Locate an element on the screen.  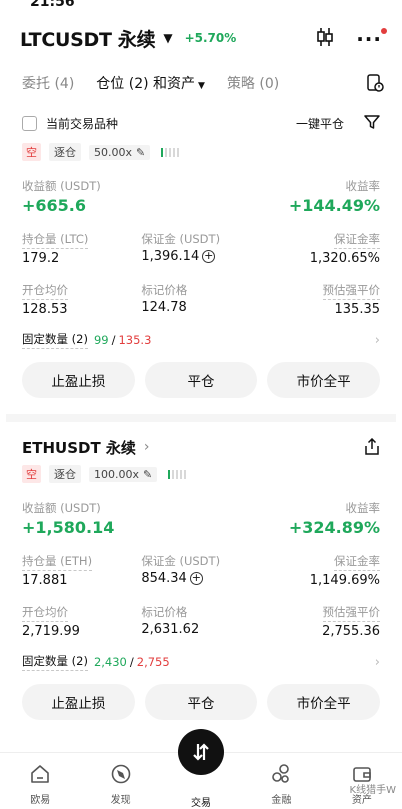
filter-icon is located at coordinates (372, 123).